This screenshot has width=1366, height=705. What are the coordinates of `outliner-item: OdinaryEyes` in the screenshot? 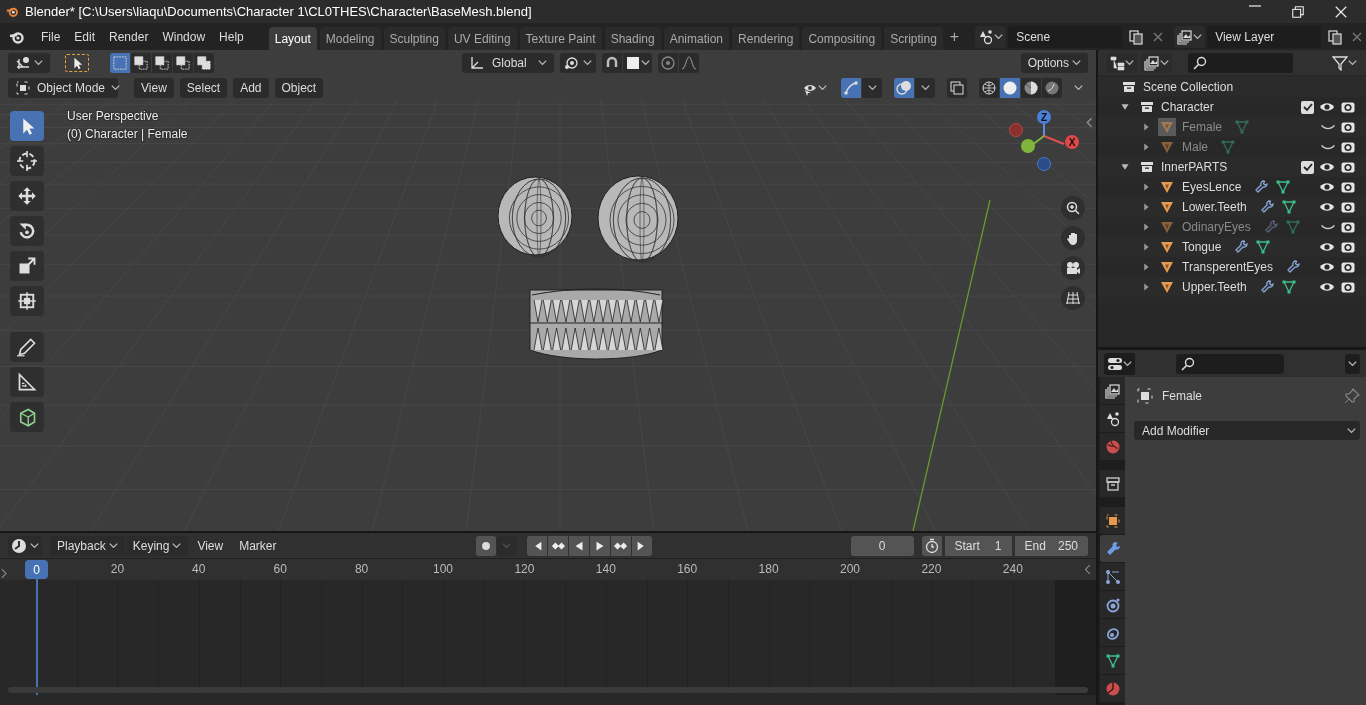 It's located at (1216, 227).